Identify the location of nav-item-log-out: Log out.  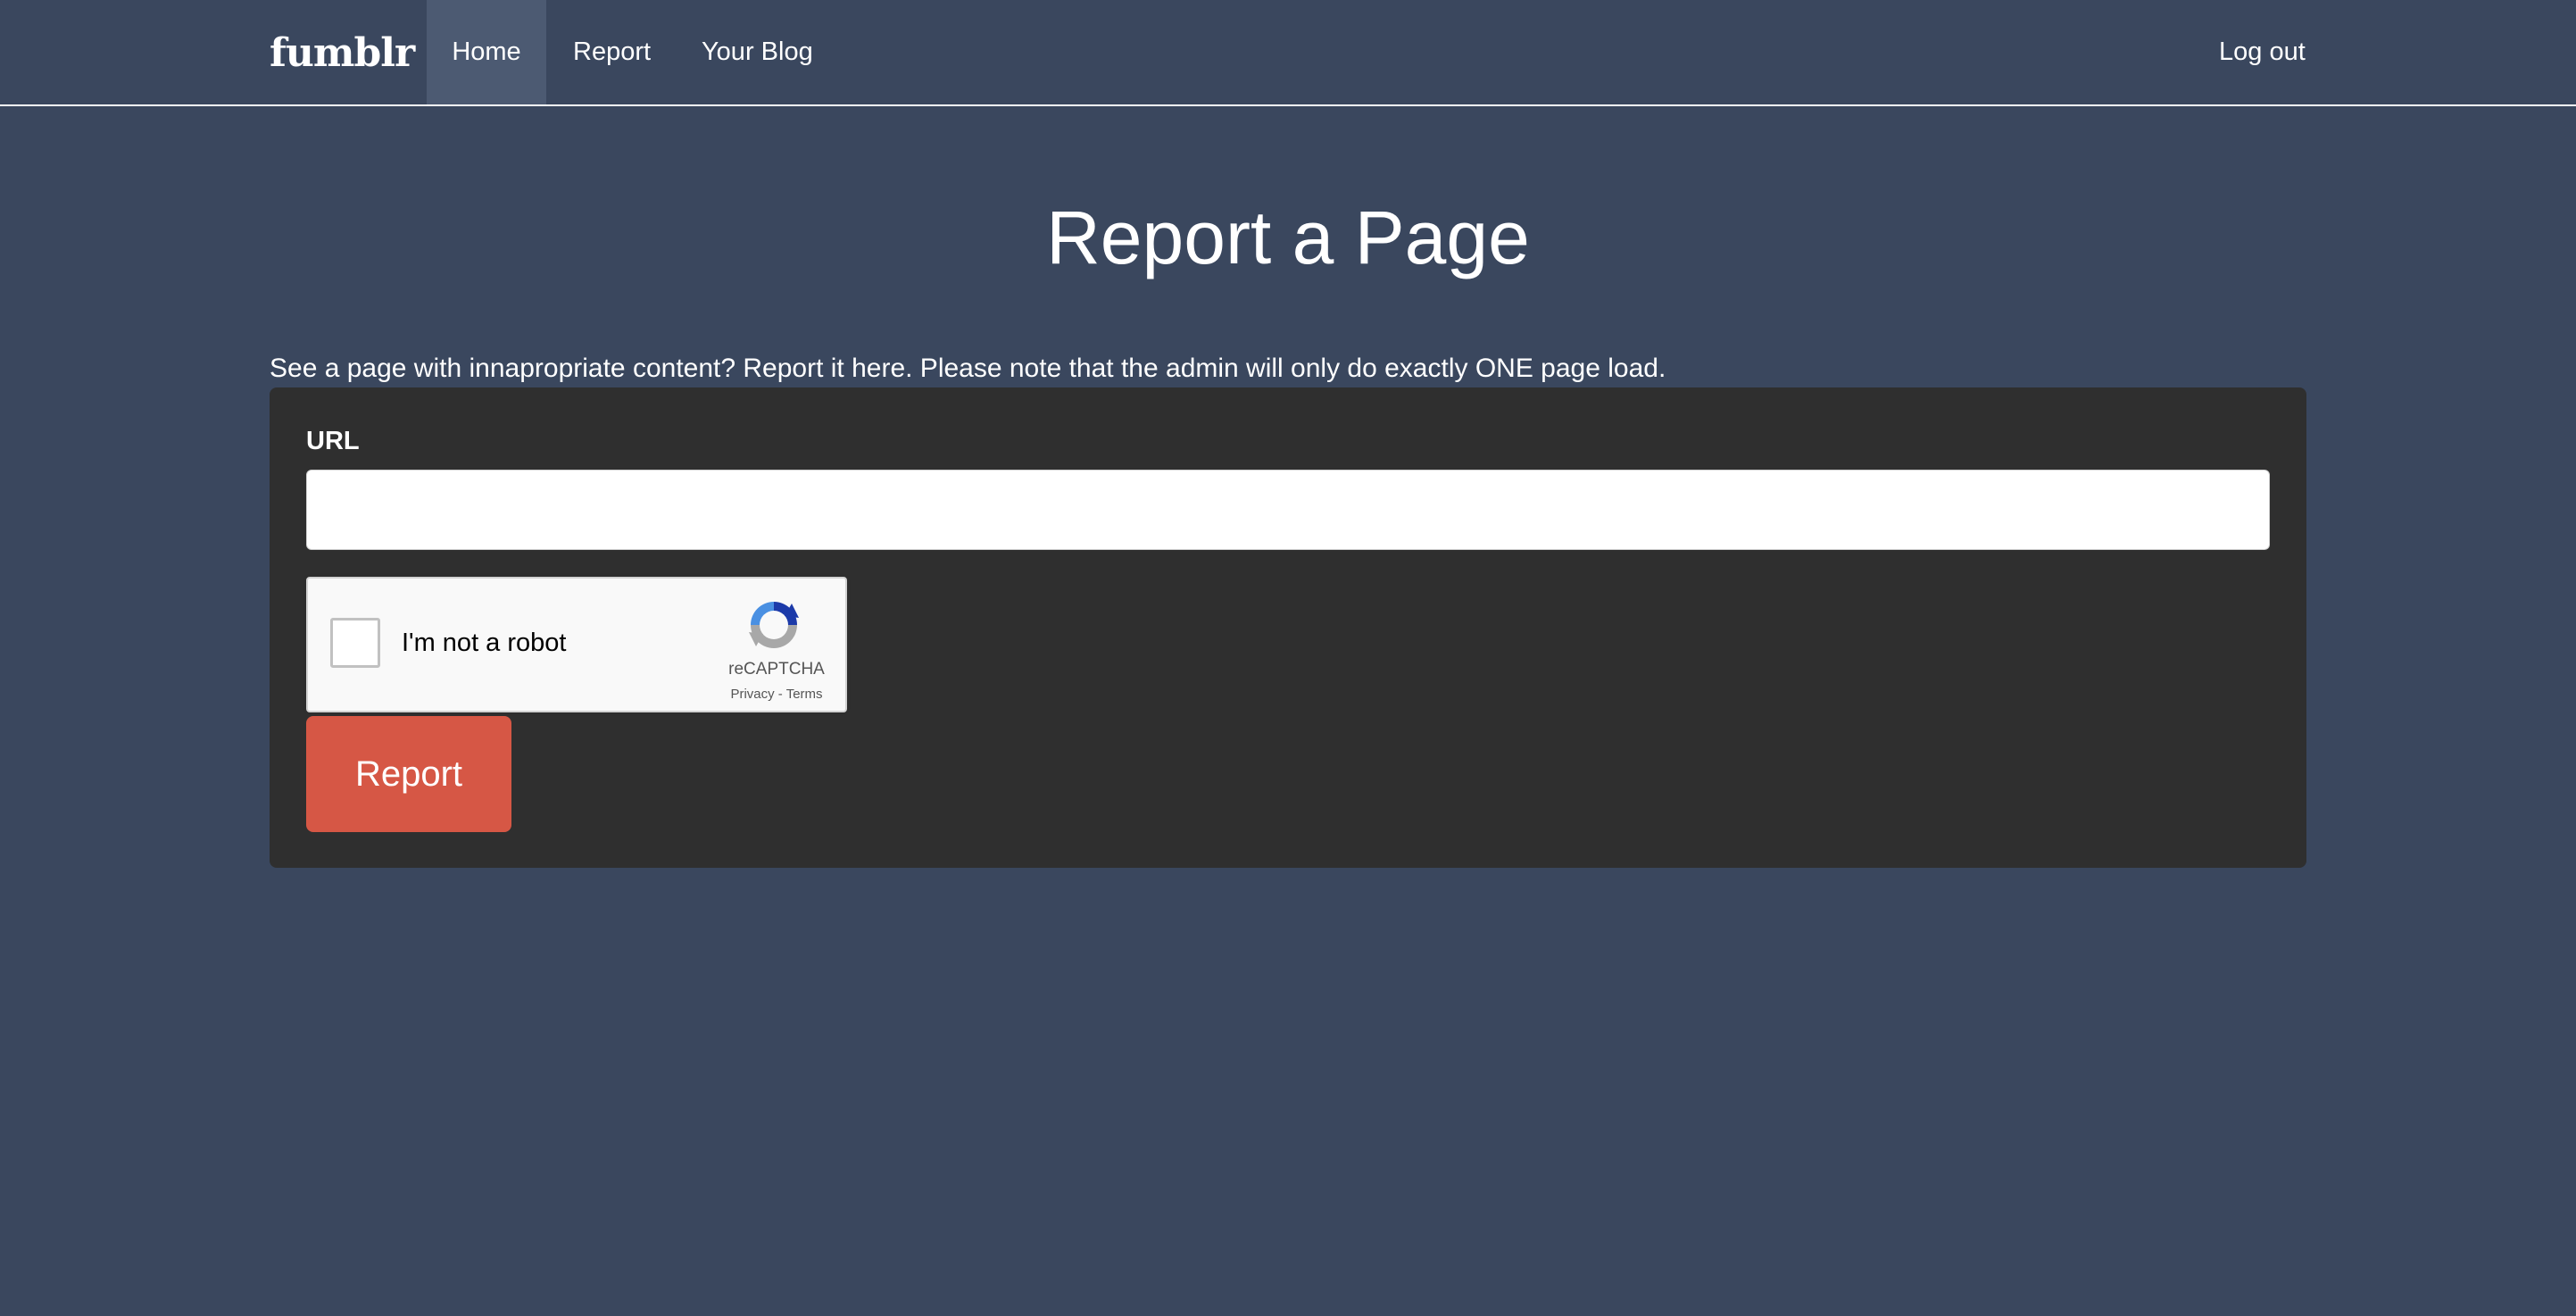
(2262, 52).